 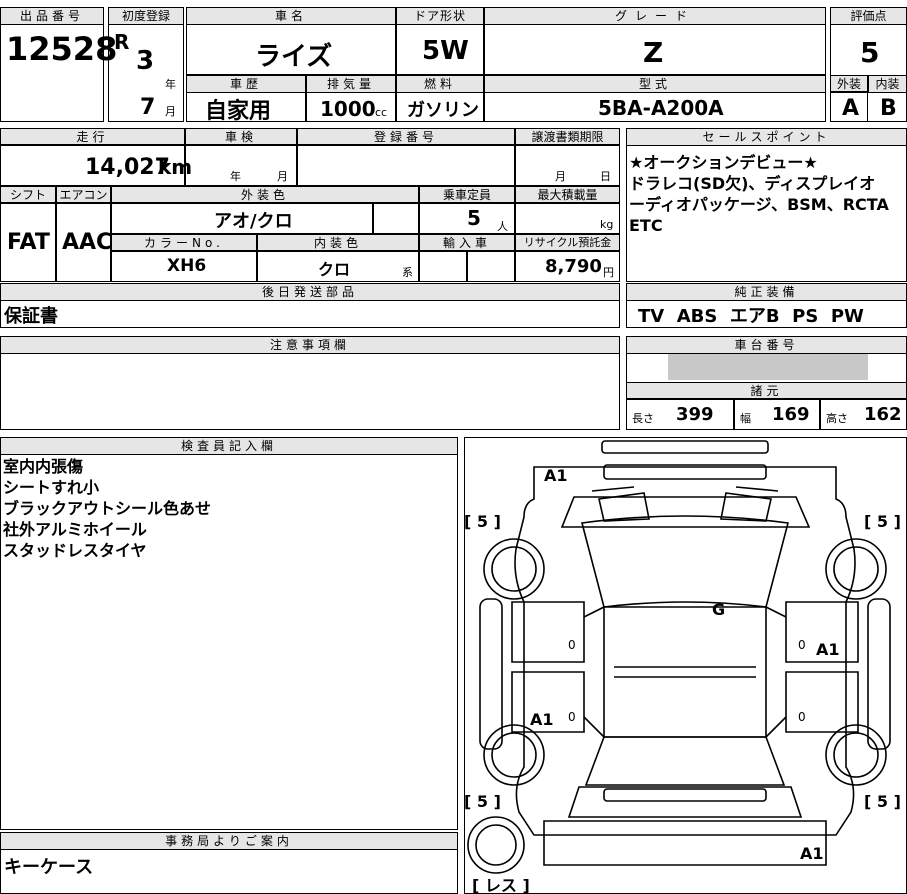 I want to click on reg-year: 3, so click(x=145, y=61).